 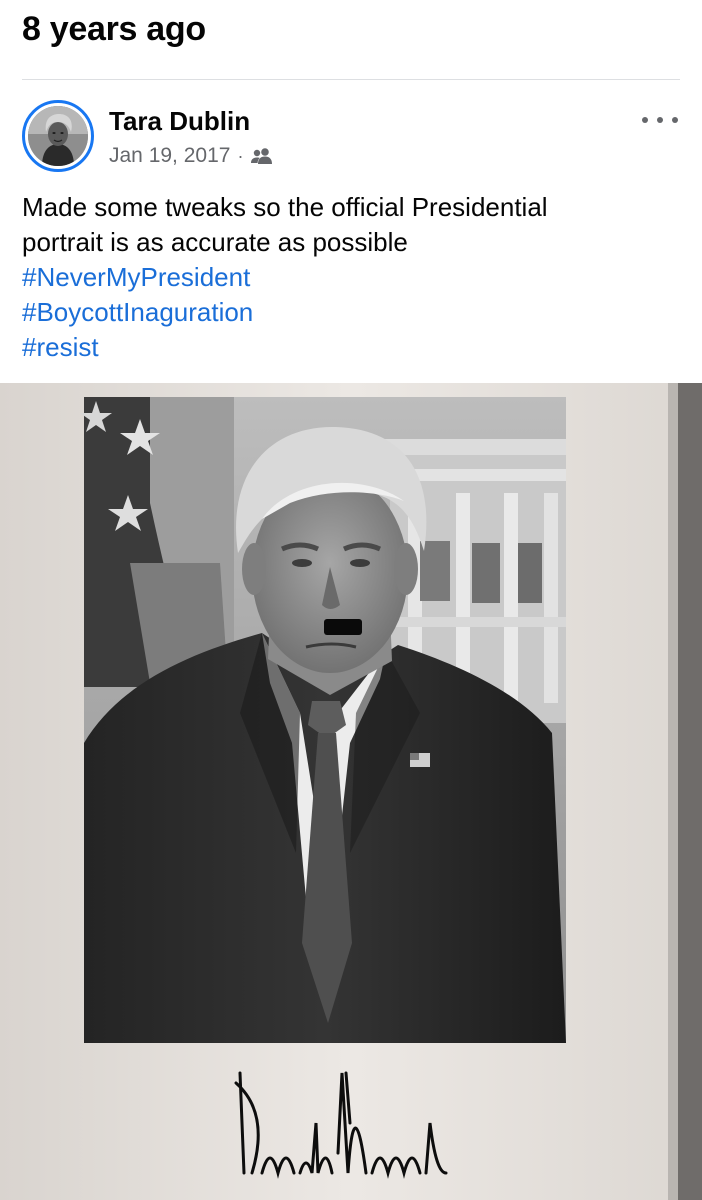 I want to click on hashtag-link: #BoycottInaguration, so click(x=352, y=312).